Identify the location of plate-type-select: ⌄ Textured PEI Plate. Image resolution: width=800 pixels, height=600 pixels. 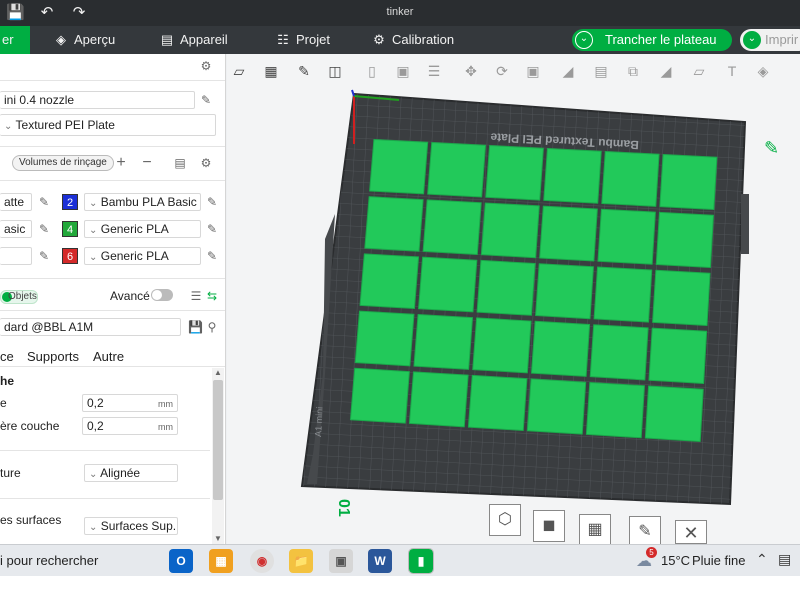
(108, 125).